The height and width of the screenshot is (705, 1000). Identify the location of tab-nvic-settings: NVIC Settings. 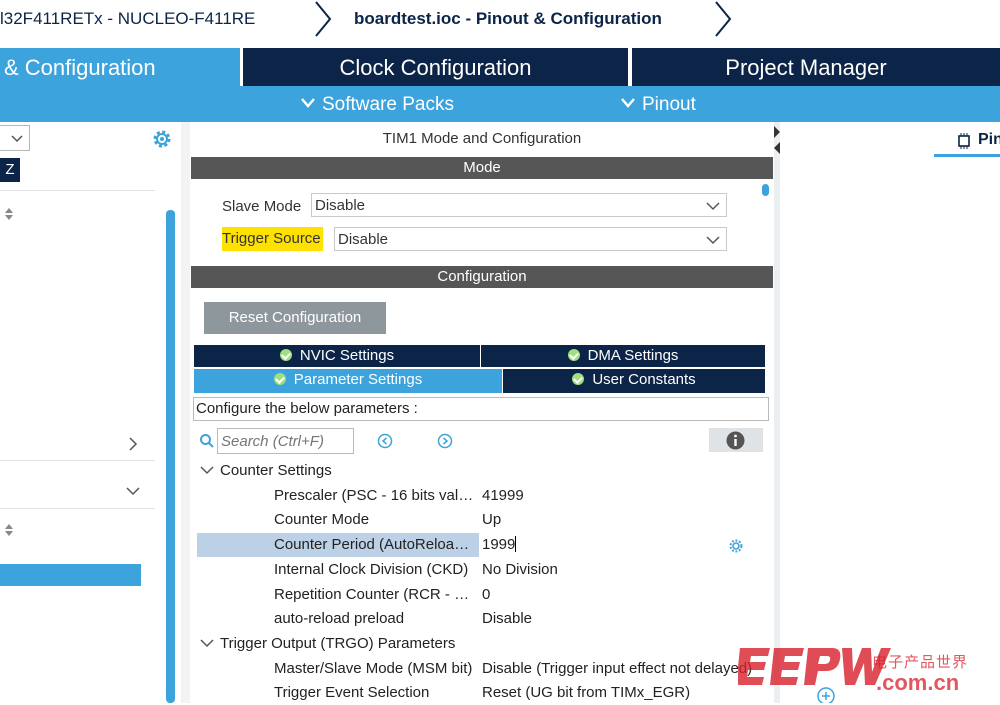
(337, 356).